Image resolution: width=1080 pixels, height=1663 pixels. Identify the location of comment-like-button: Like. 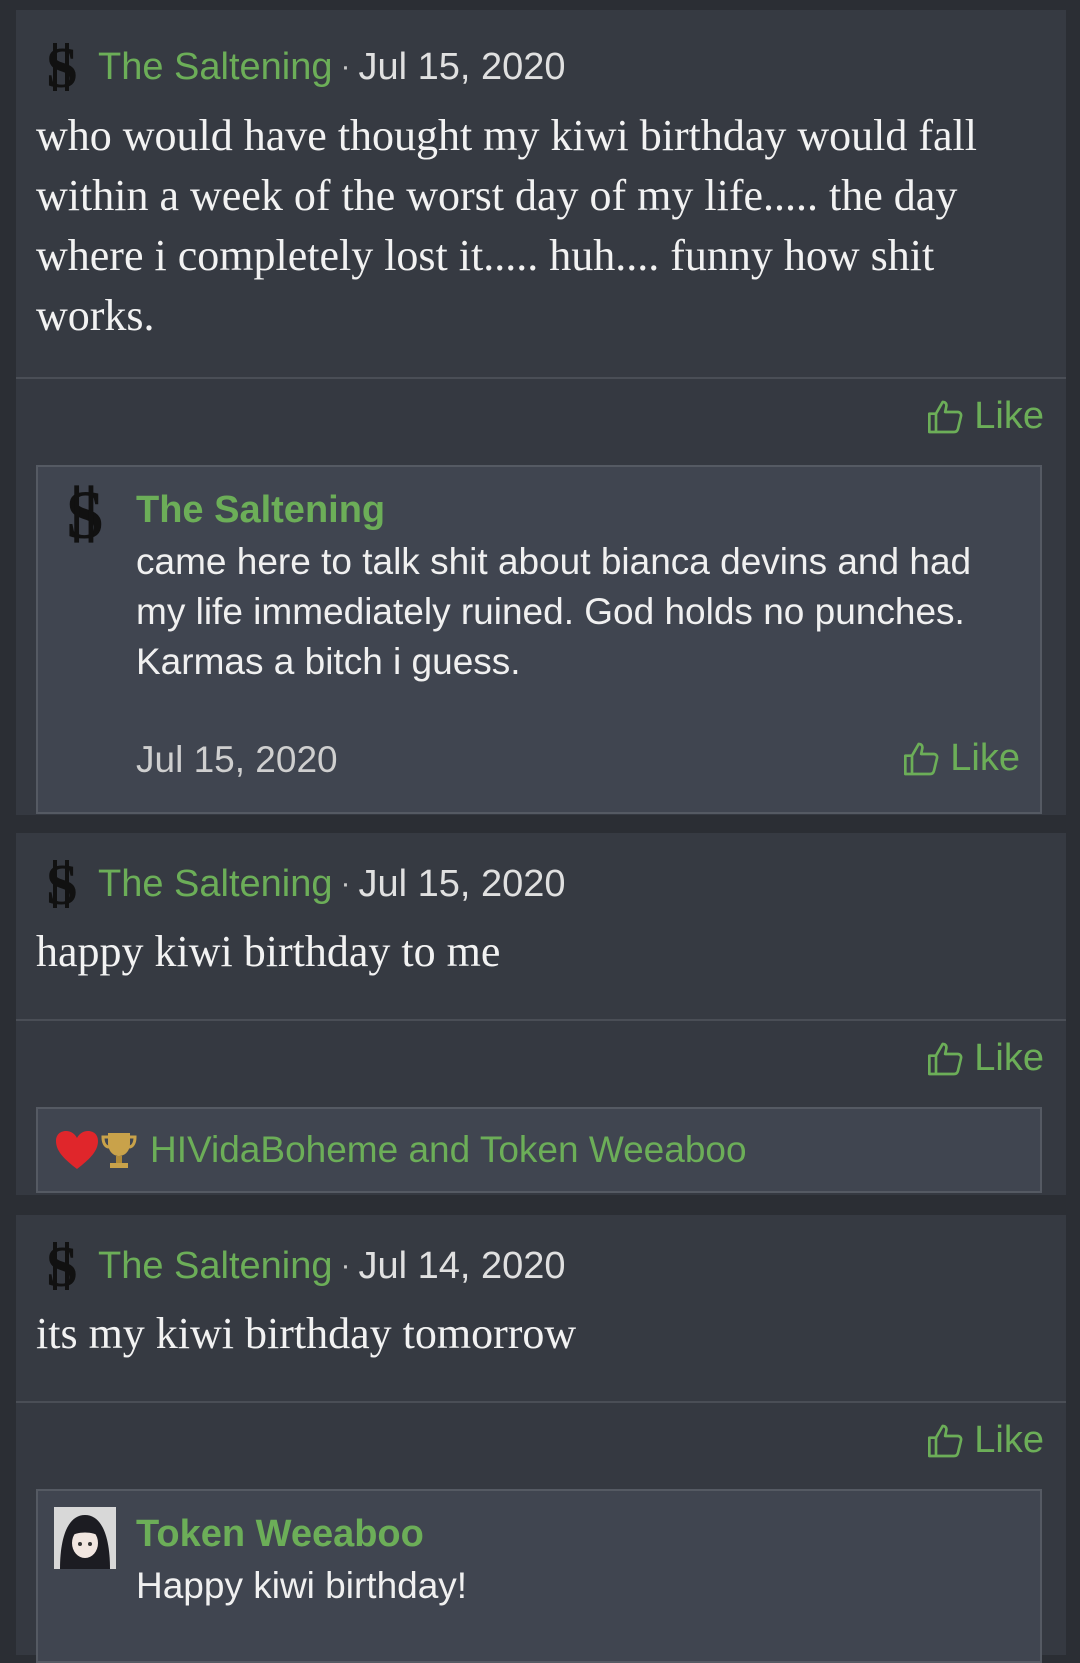
(961, 758).